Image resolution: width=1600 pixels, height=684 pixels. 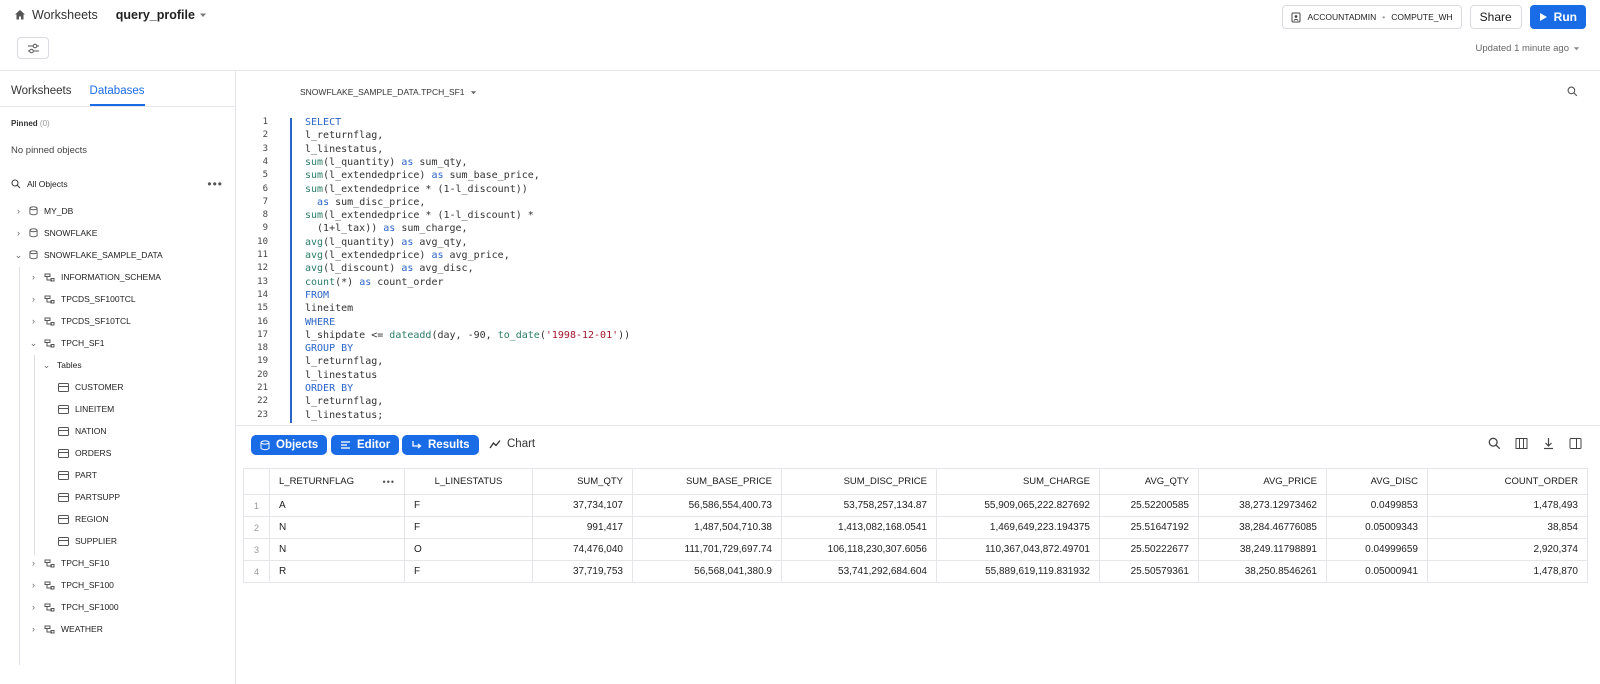 What do you see at coordinates (1262, 481) in the screenshot?
I see `column-header-avg_price: AVG_PRICE` at bounding box center [1262, 481].